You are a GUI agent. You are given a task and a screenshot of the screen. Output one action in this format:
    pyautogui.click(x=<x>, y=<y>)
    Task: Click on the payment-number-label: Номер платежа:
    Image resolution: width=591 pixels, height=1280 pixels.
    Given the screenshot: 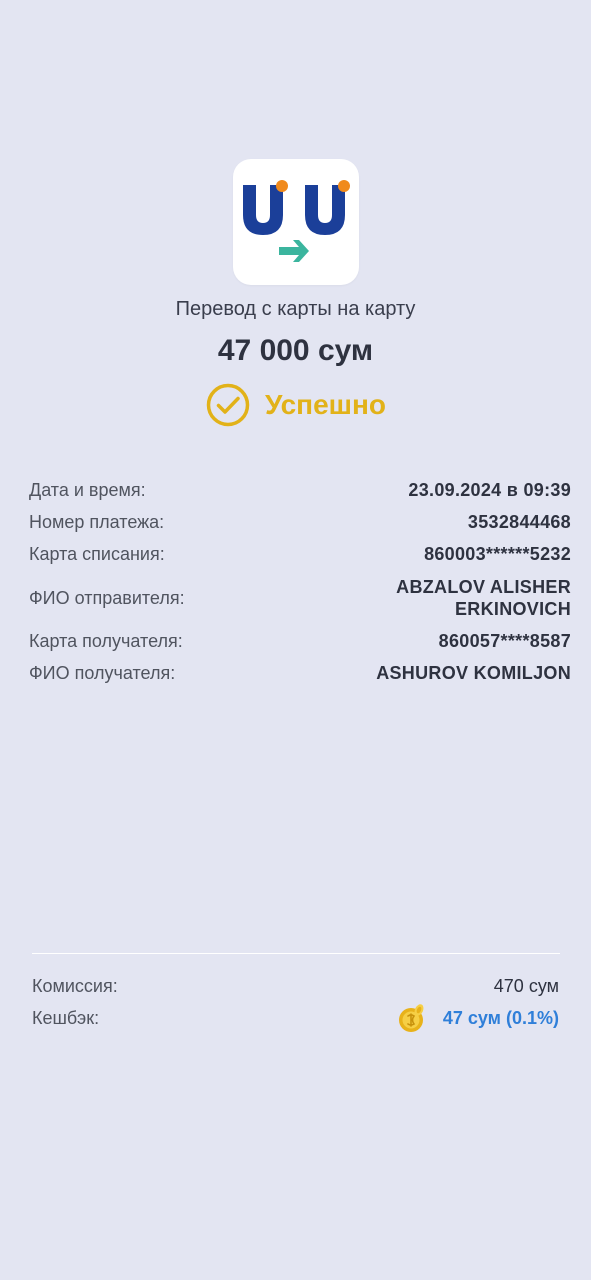 What is the action you would take?
    pyautogui.click(x=97, y=522)
    